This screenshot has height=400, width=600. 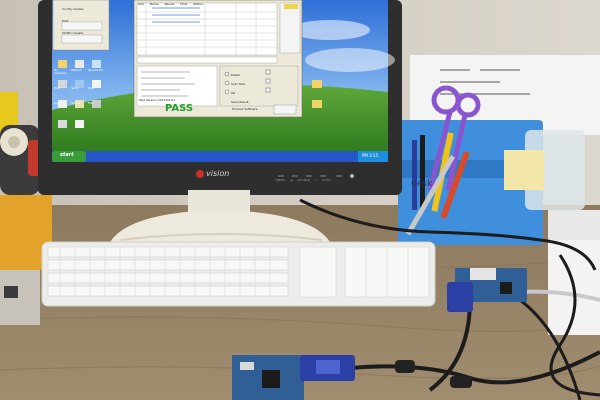 I want to click on desktop-icon-my-computer: My Computer, so click(x=62, y=72).